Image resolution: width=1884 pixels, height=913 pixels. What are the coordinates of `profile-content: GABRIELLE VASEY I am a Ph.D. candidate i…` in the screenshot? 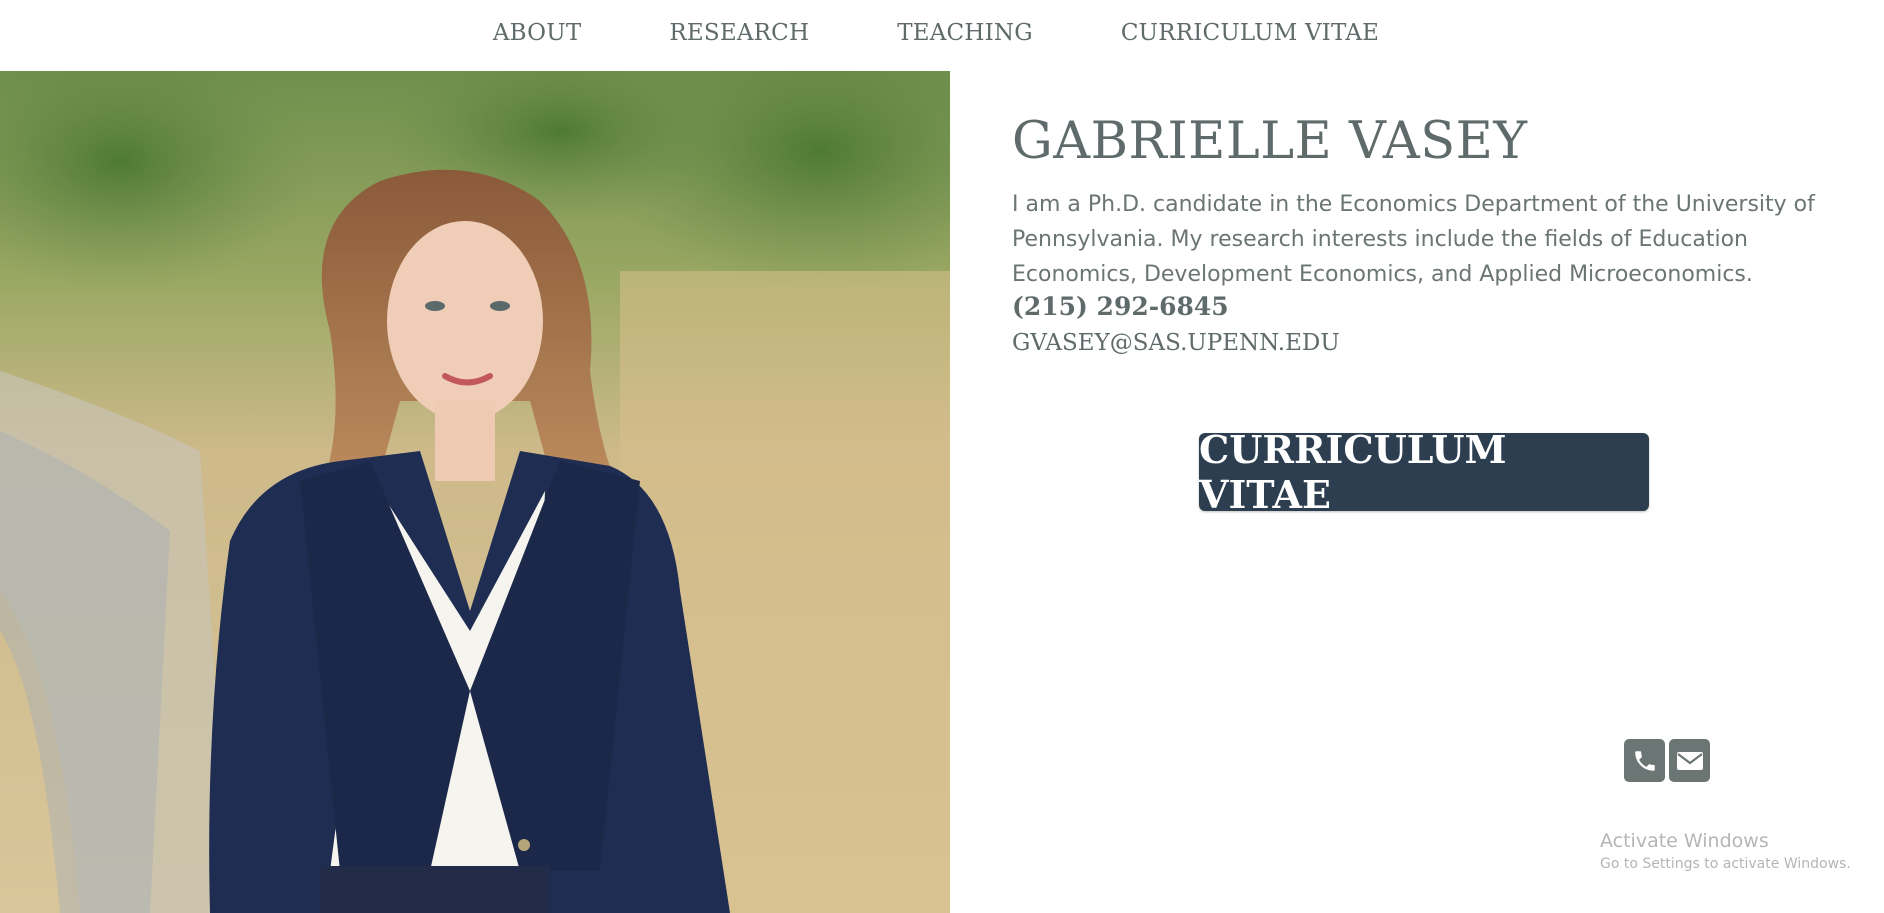 It's located at (1427, 234).